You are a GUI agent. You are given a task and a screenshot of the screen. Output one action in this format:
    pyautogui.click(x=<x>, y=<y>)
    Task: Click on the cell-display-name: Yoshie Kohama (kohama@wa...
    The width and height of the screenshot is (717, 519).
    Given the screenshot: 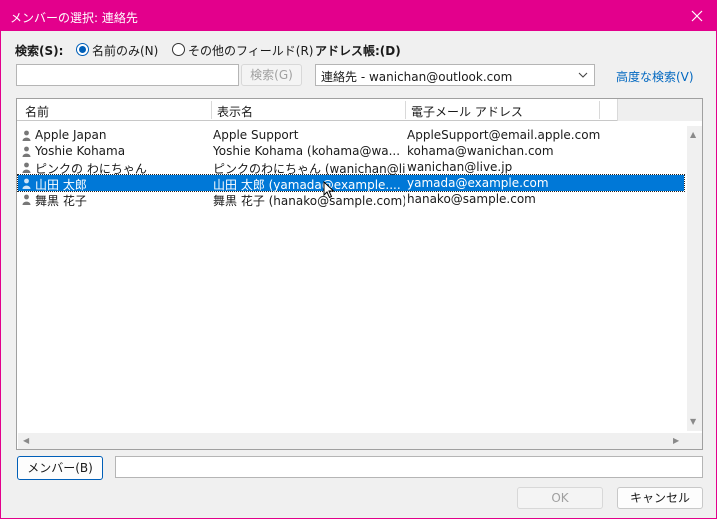 What is the action you would take?
    pyautogui.click(x=307, y=151)
    